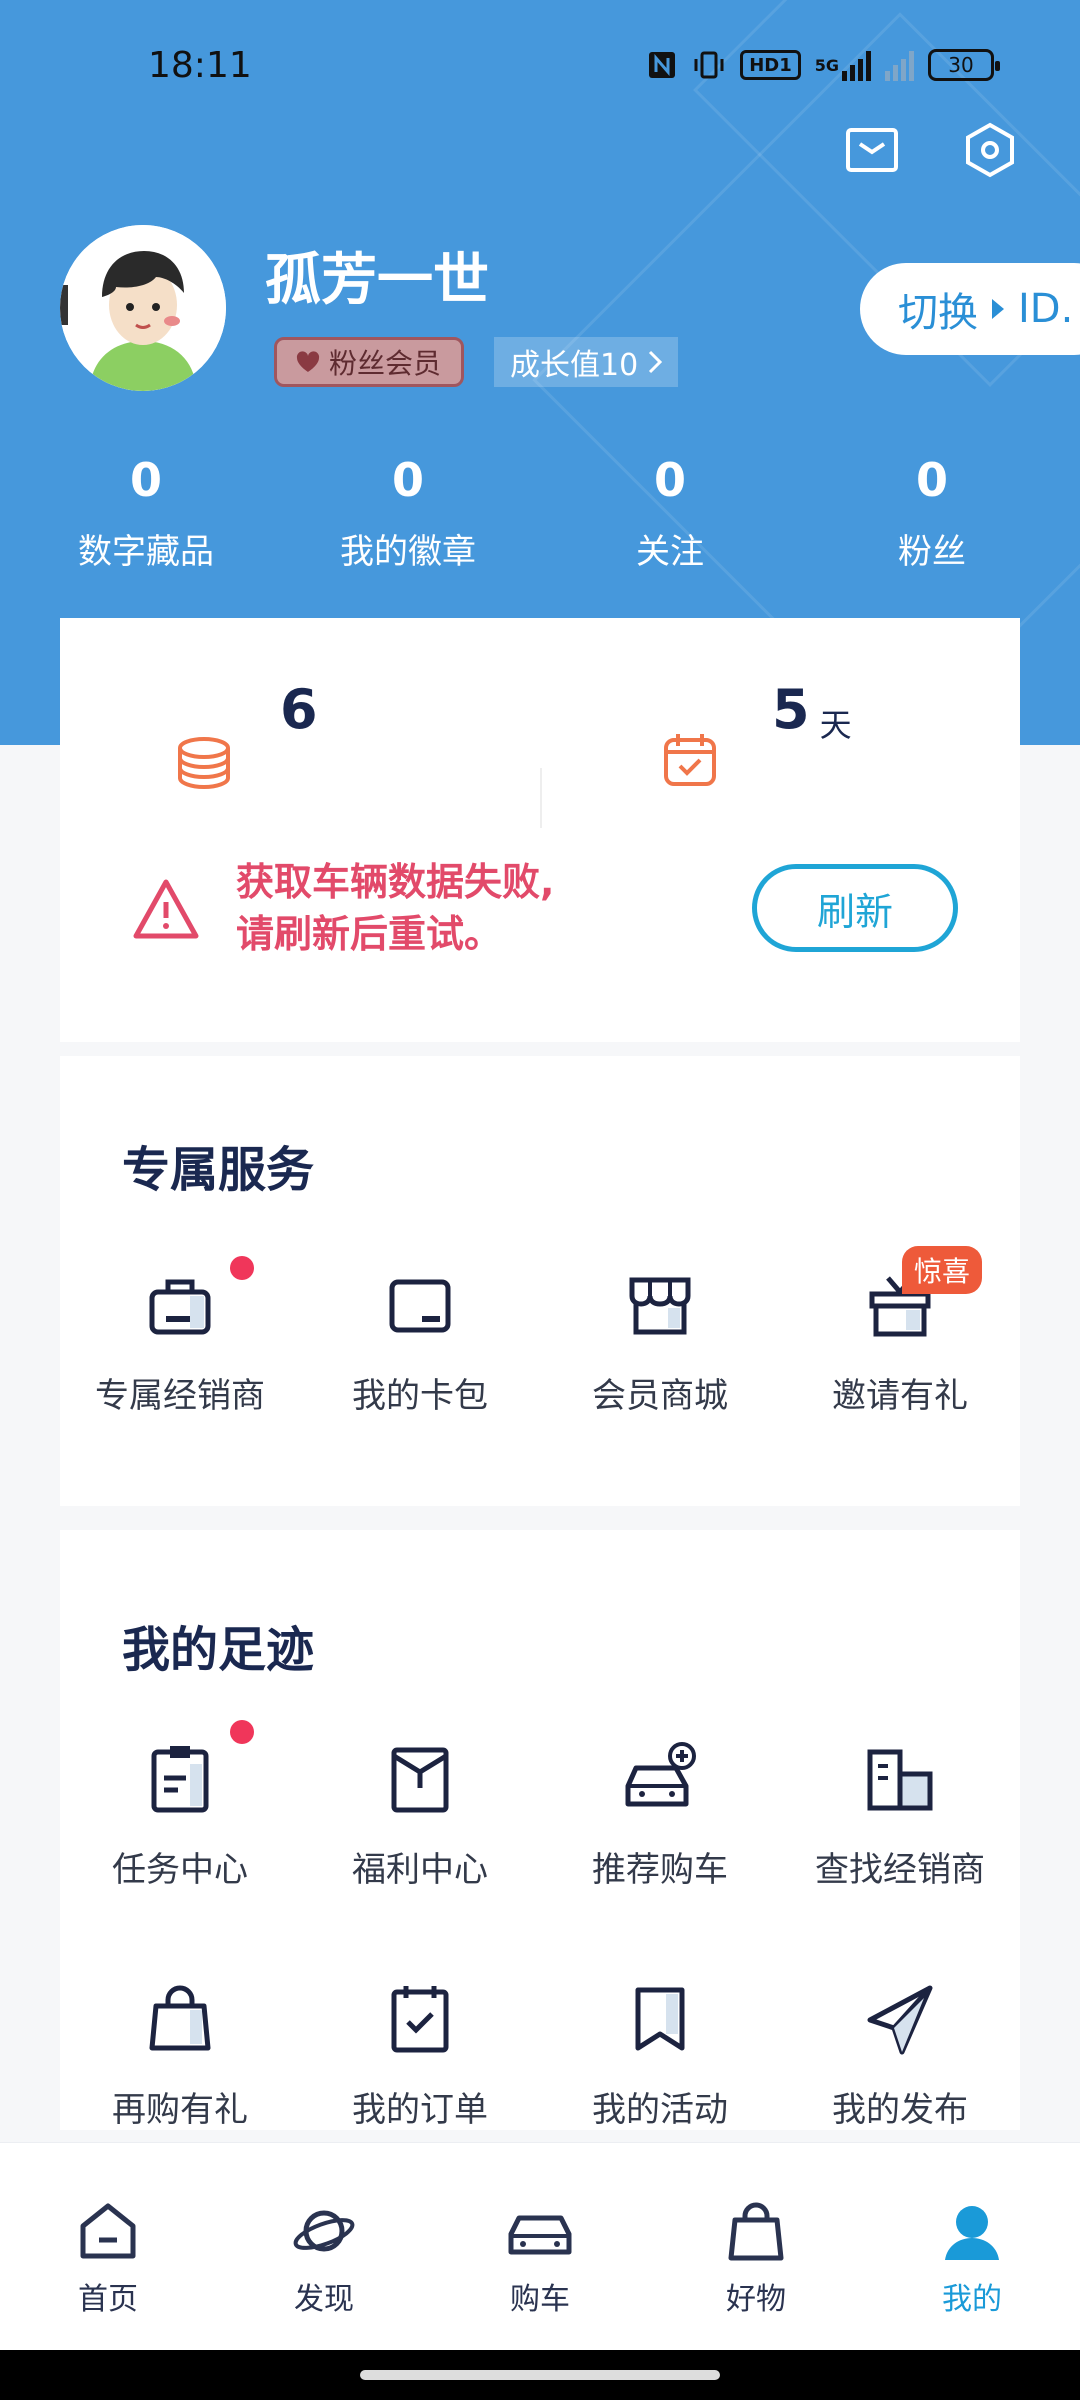 The height and width of the screenshot is (2400, 1080). Describe the element at coordinates (932, 511) in the screenshot. I see `stat-fans: 0 粉丝` at that location.